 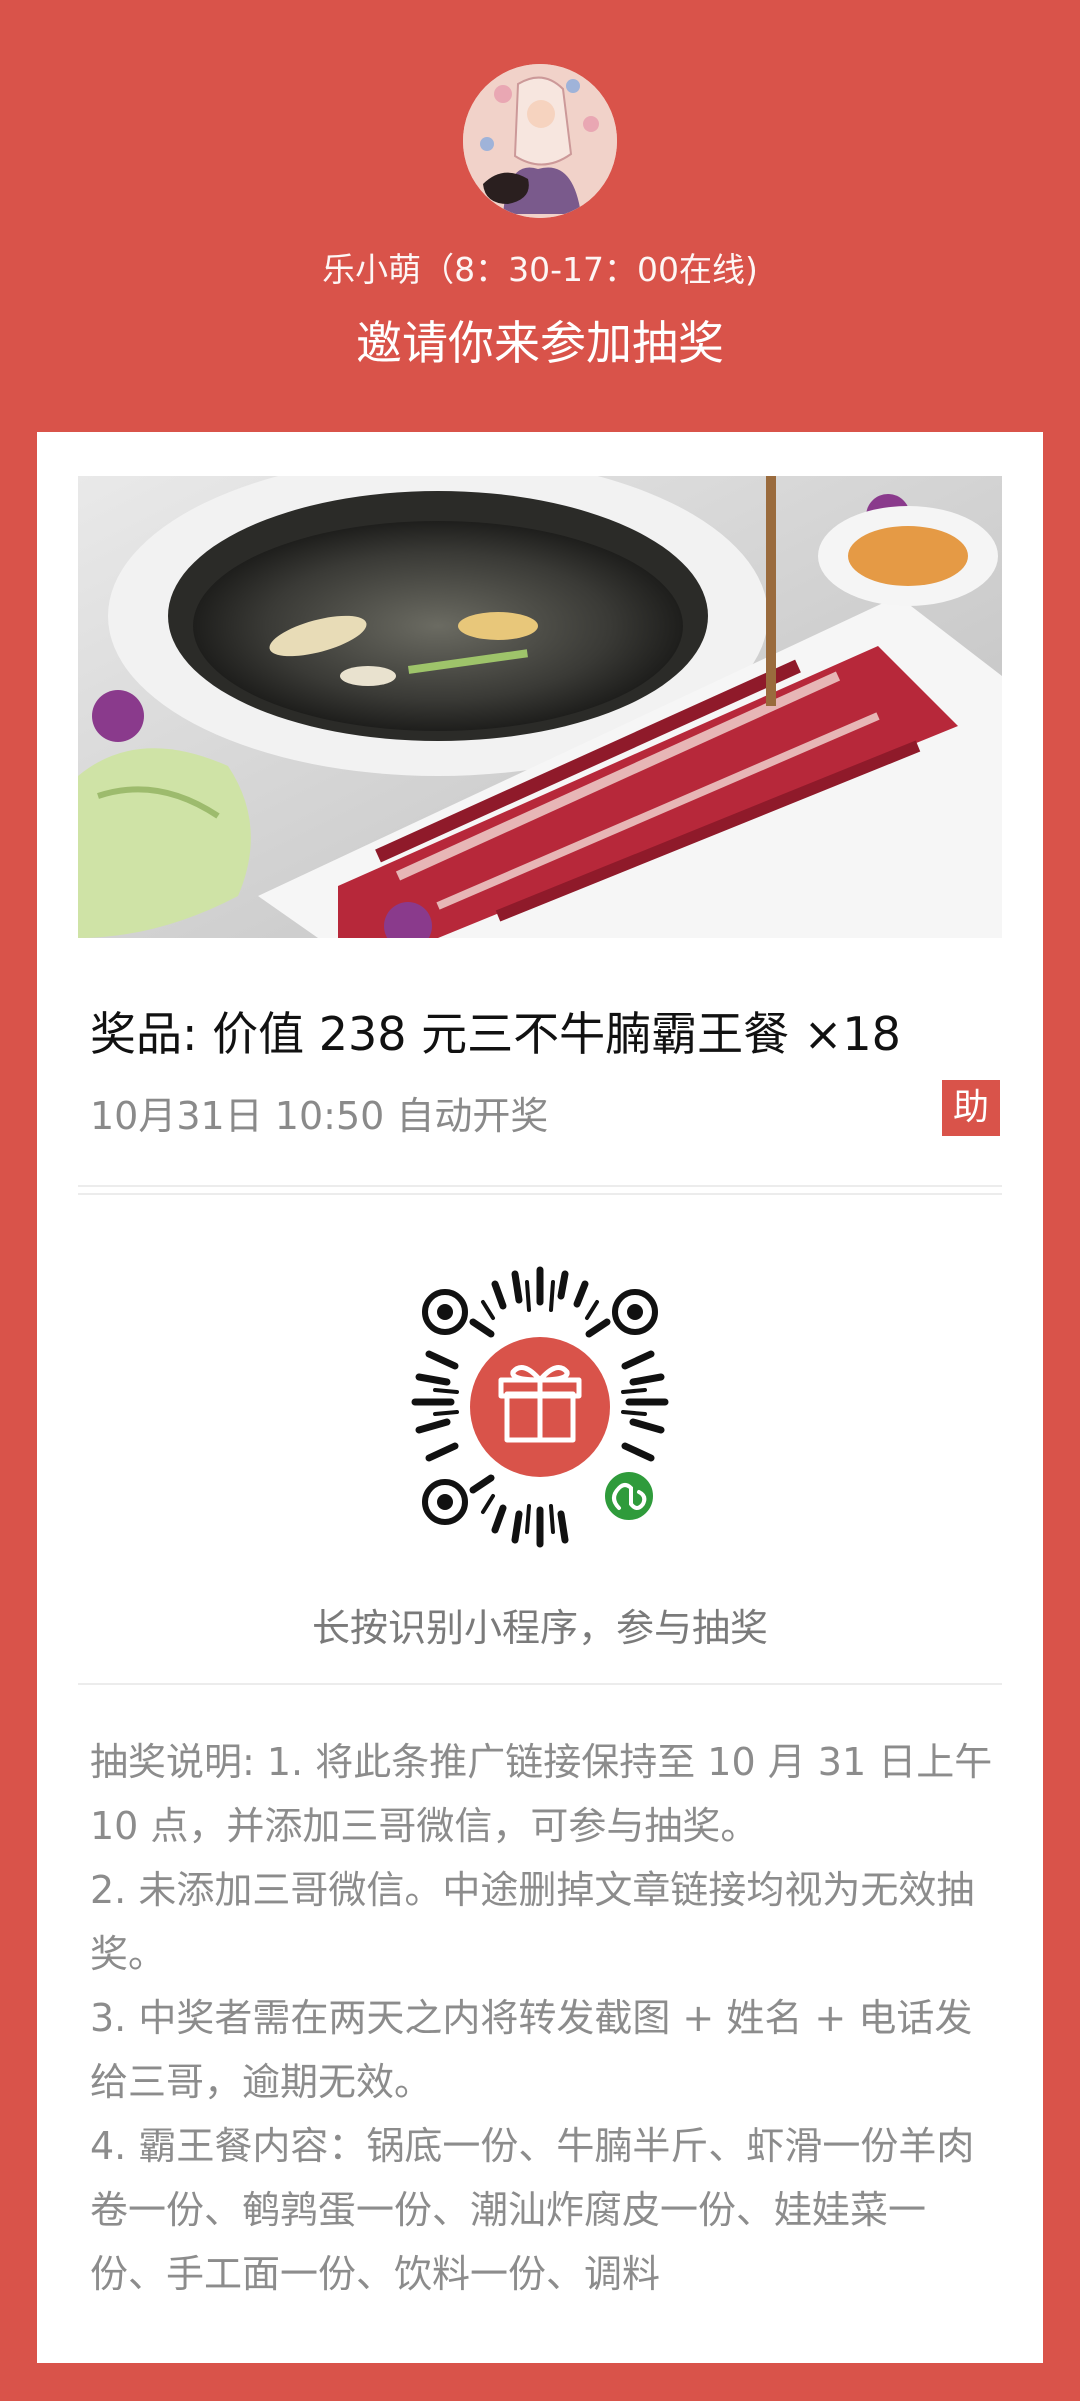 What do you see at coordinates (540, 1407) in the screenshot?
I see `mini-program-code` at bounding box center [540, 1407].